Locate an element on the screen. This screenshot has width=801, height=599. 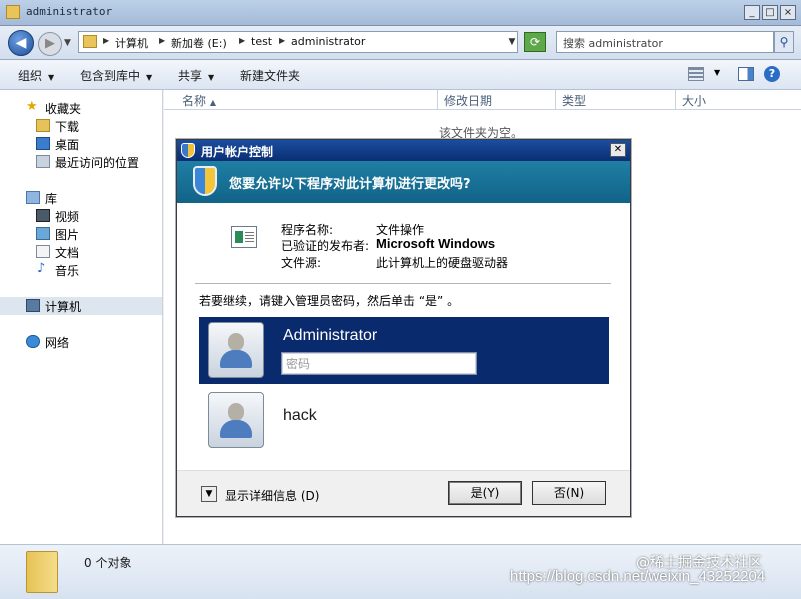
publisher-value: Microsoft Windows is located at coordinates (436, 243).